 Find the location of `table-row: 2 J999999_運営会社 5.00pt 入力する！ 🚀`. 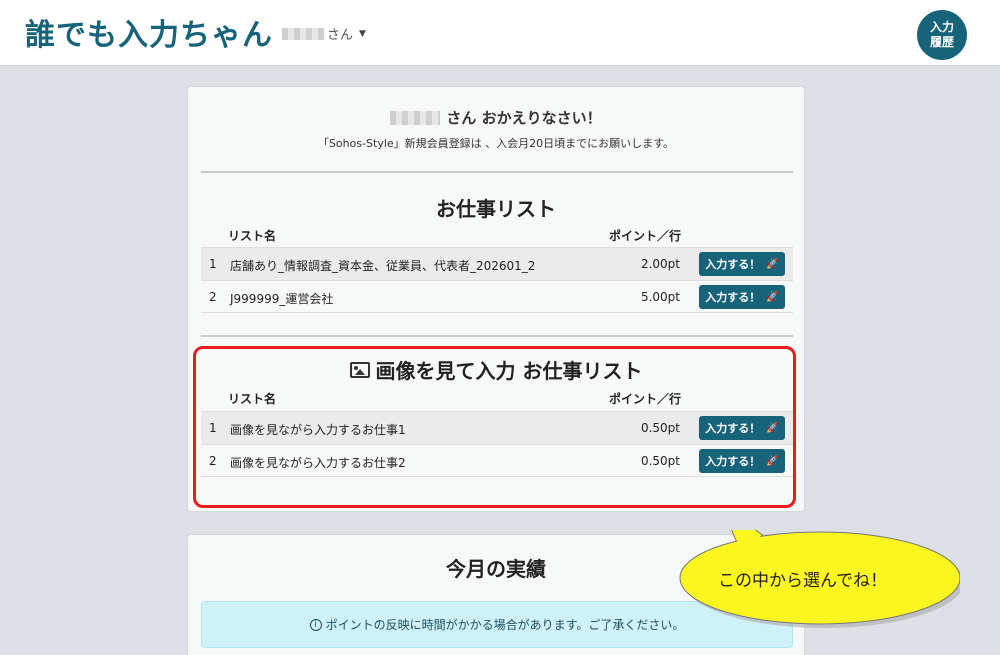

table-row: 2 J999999_運営会社 5.00pt 入力する！ 🚀 is located at coordinates (497, 296).